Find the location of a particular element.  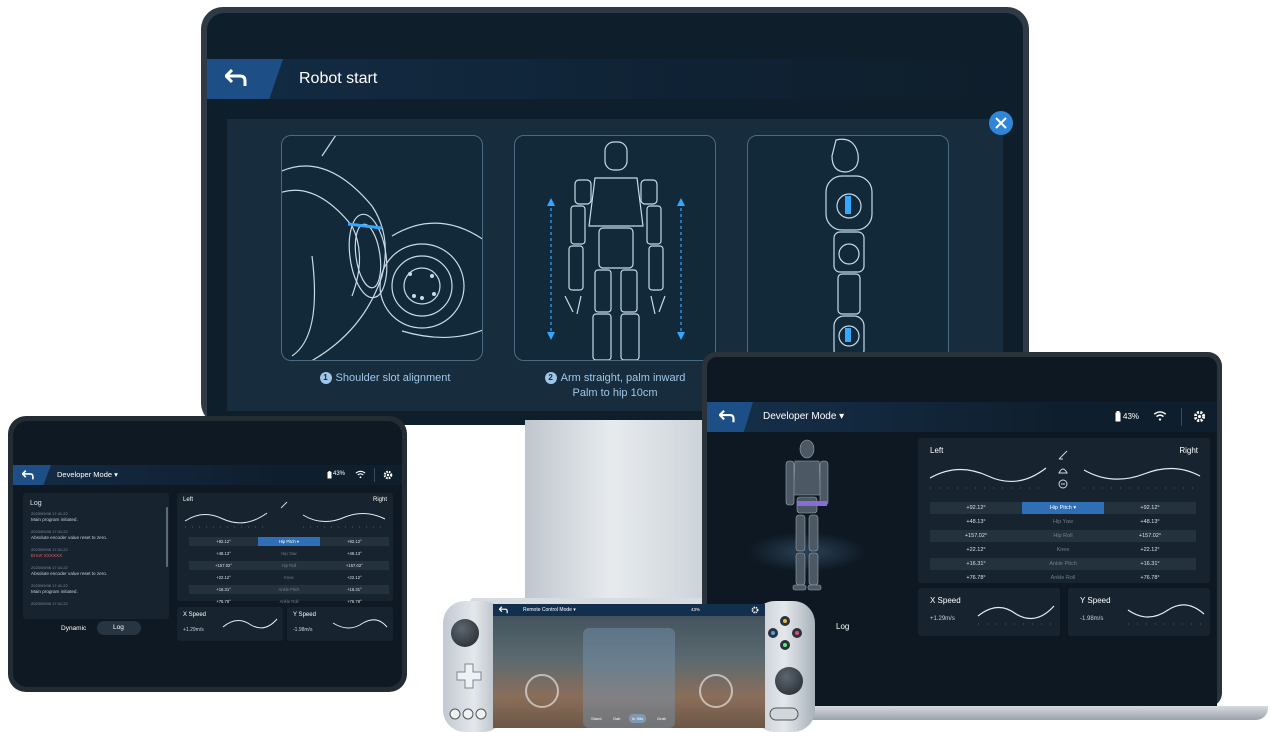

settings-icon is located at coordinates (755, 610).